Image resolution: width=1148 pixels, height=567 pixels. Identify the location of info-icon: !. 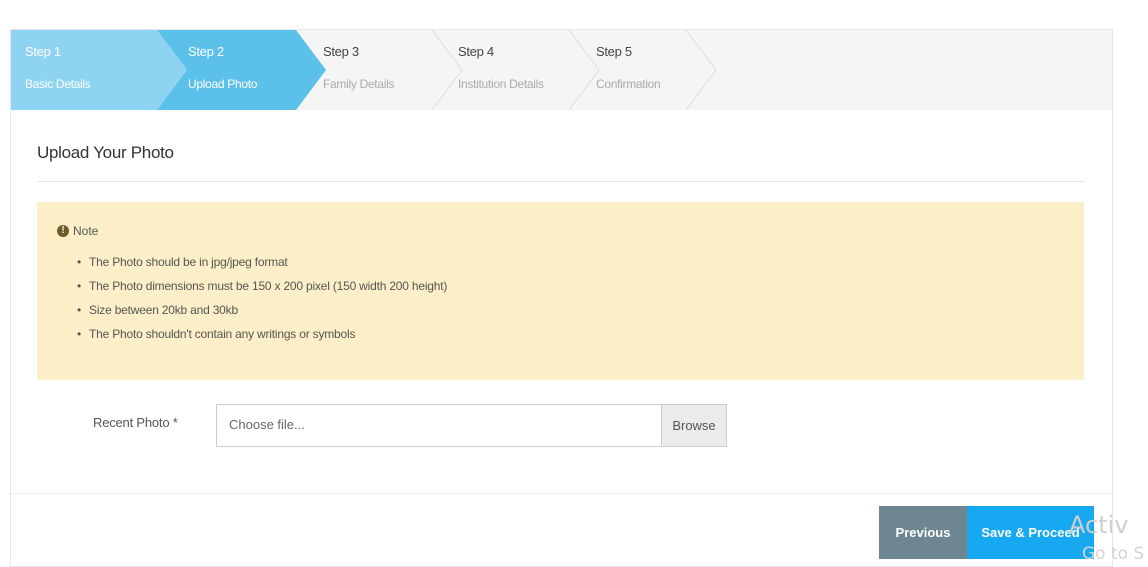
(63, 231).